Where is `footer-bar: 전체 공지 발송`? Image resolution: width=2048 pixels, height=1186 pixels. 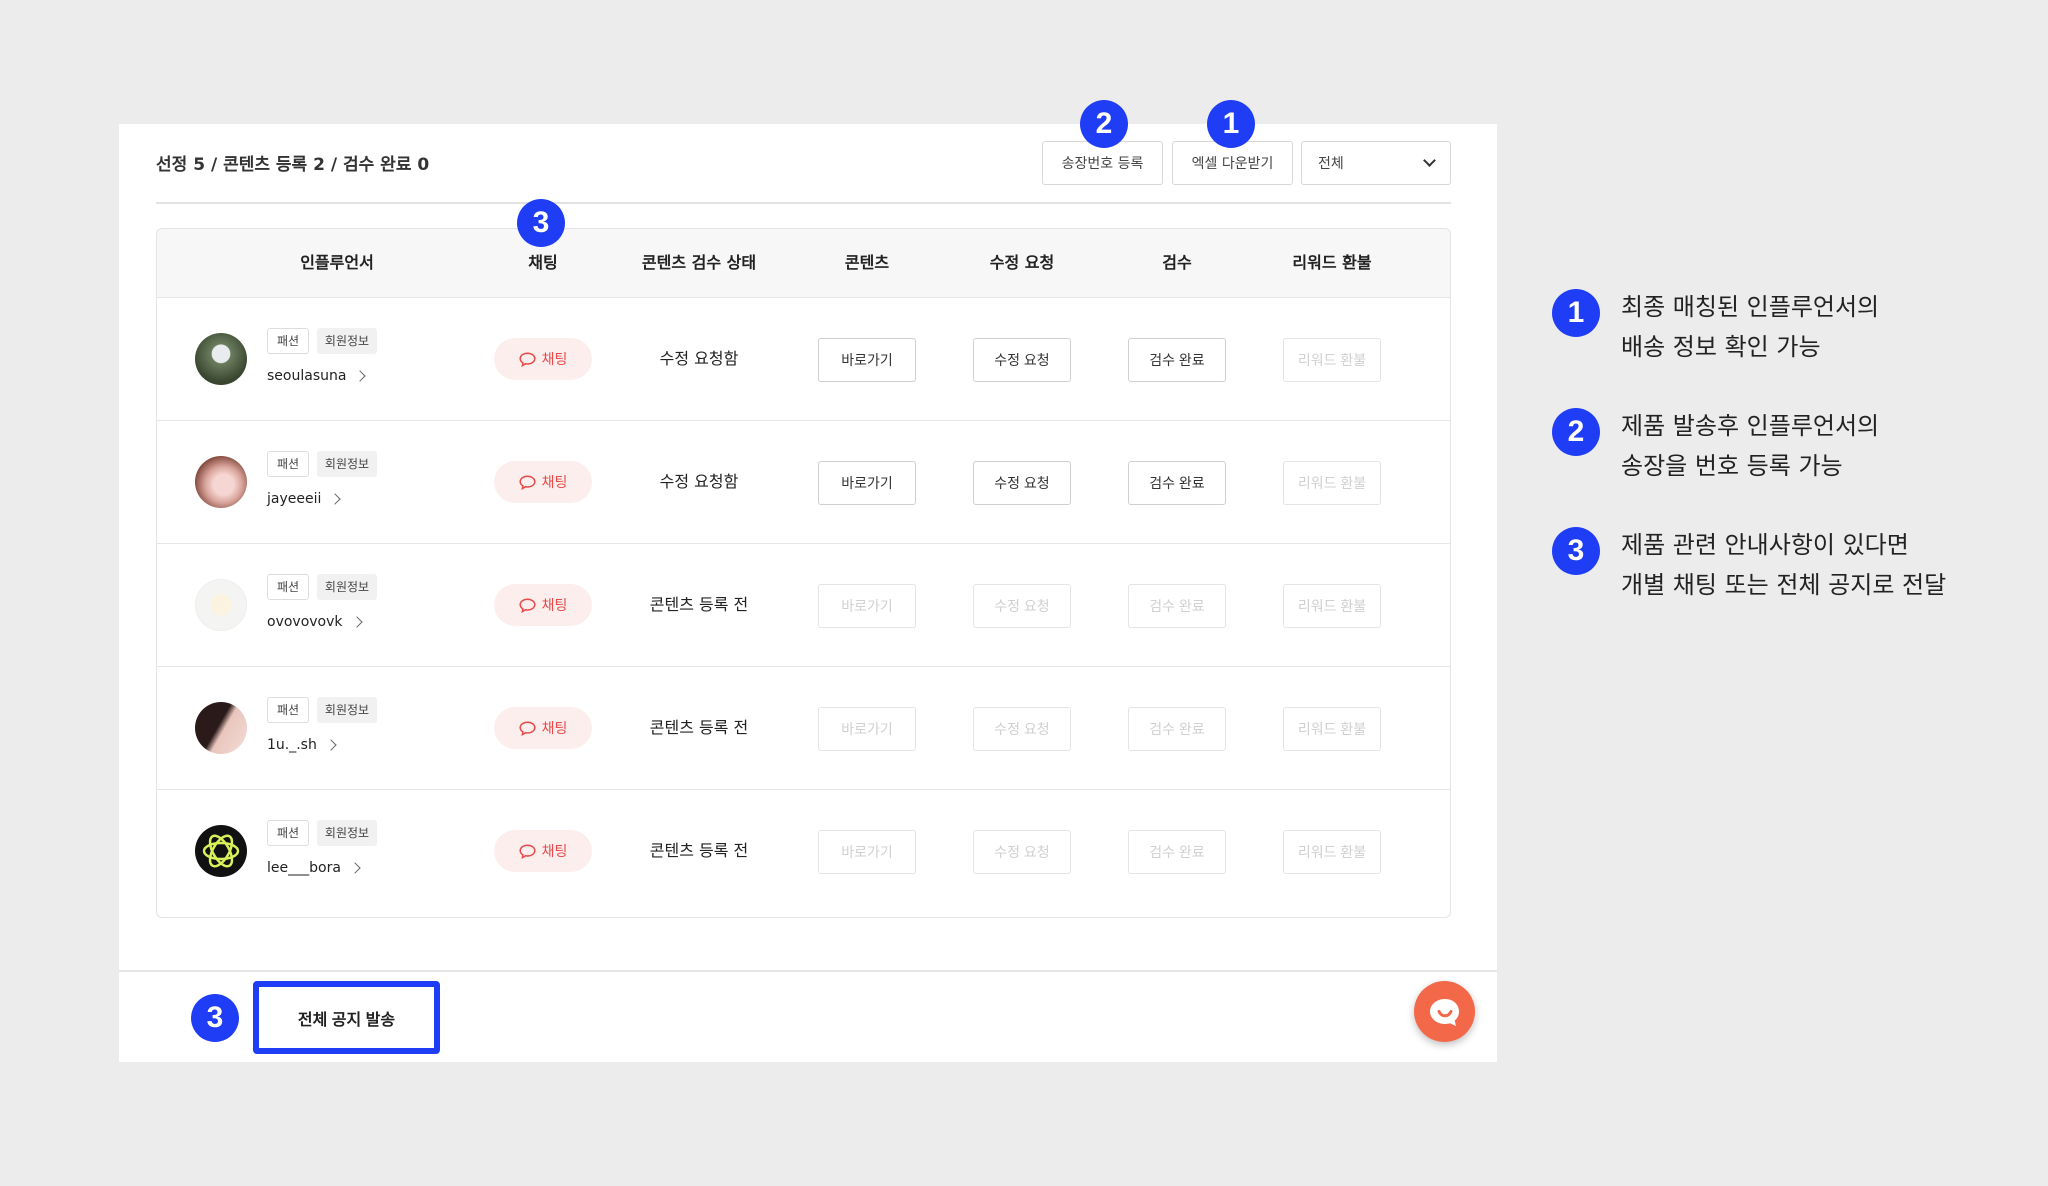 footer-bar: 전체 공지 발송 is located at coordinates (808, 1016).